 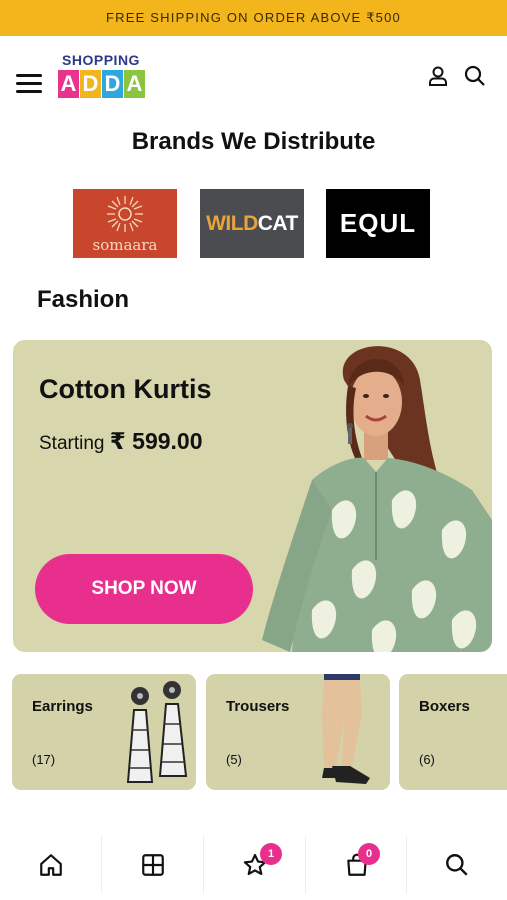 I want to click on brand-equl: EQUL, so click(x=378, y=223).